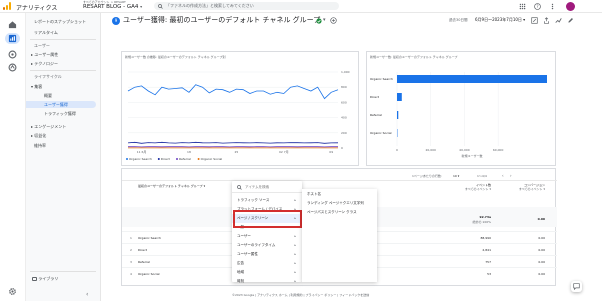 This screenshot has height=301, width=602. What do you see at coordinates (267, 263) in the screenshot?
I see `menu-item: 広告 ▸` at bounding box center [267, 263].